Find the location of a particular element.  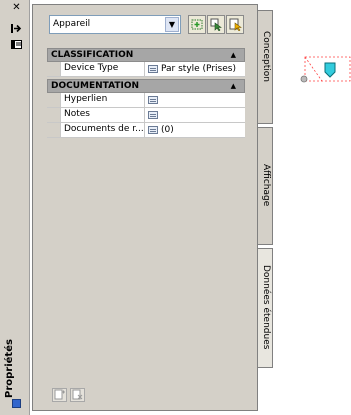

autohide-icon is located at coordinates (16, 28).